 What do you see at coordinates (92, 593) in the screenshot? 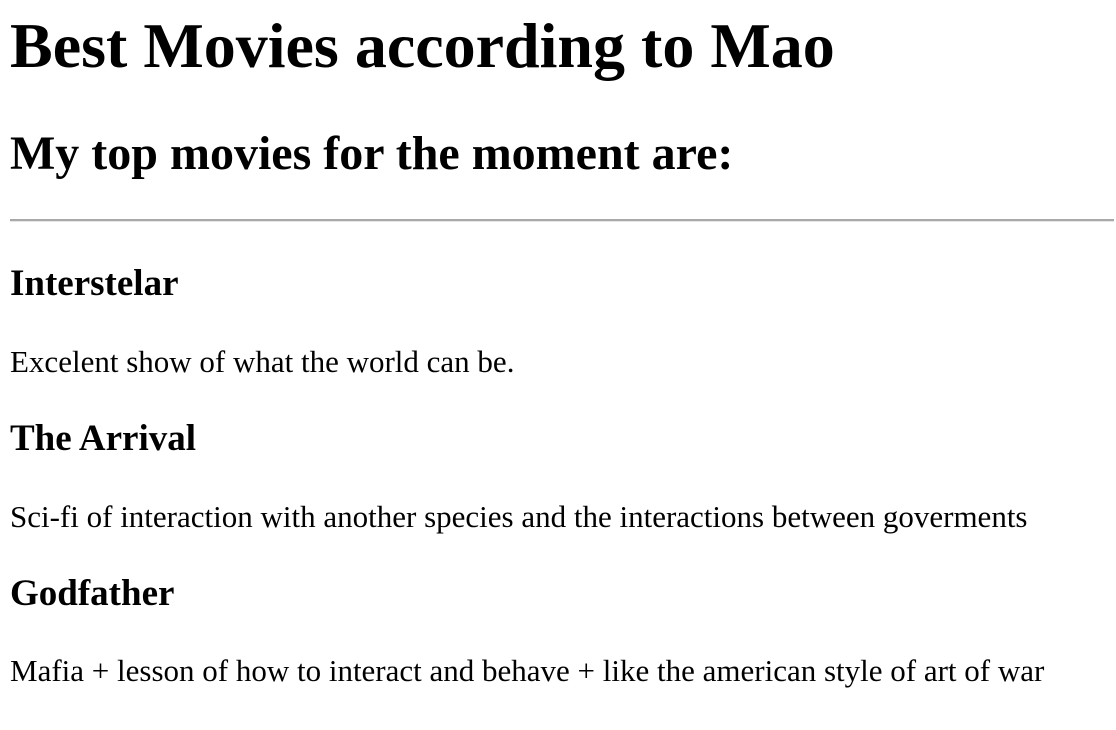
I see `movie-title-godfather: Godfather` at bounding box center [92, 593].